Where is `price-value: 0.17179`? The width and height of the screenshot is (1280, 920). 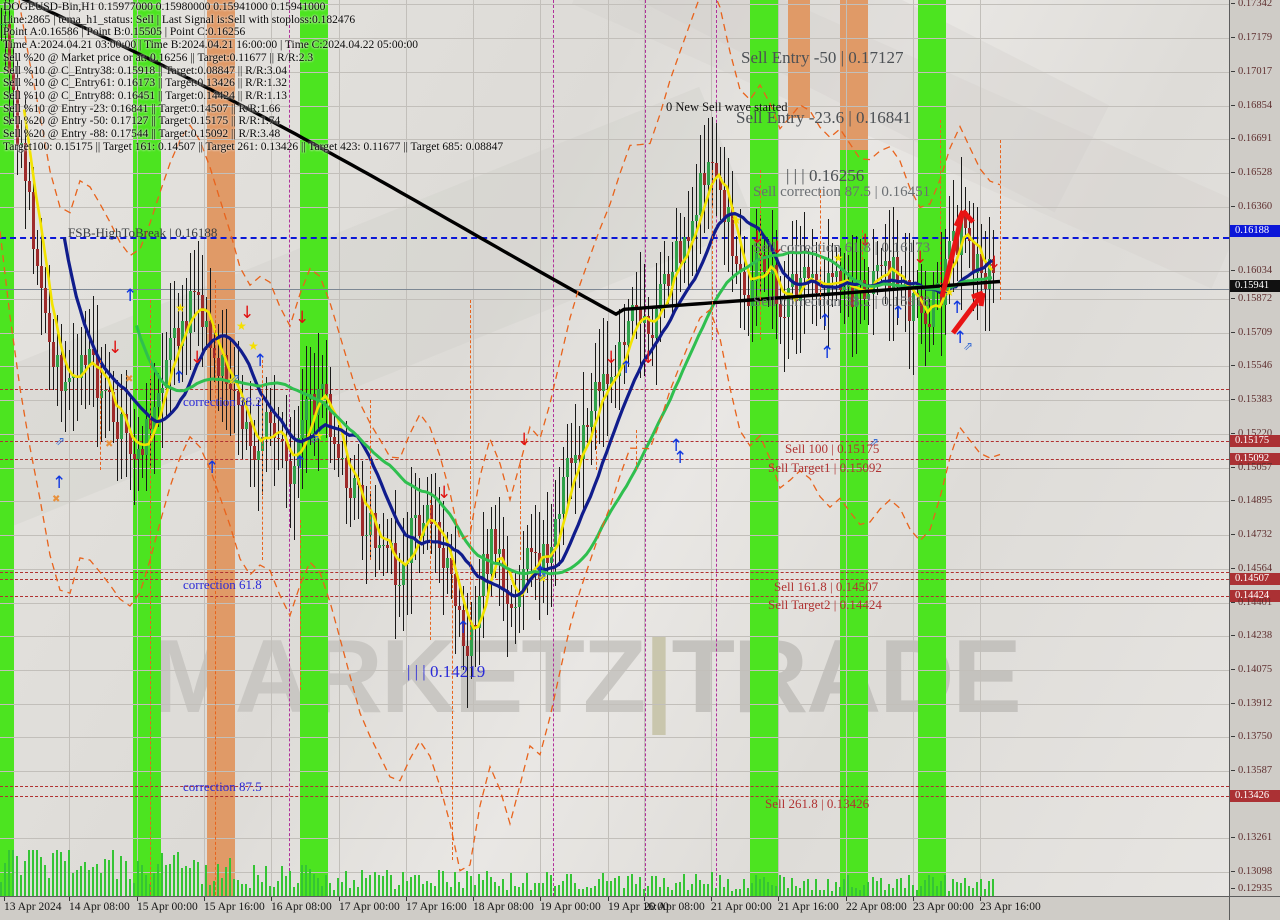 price-value: 0.17179 is located at coordinates (1255, 37).